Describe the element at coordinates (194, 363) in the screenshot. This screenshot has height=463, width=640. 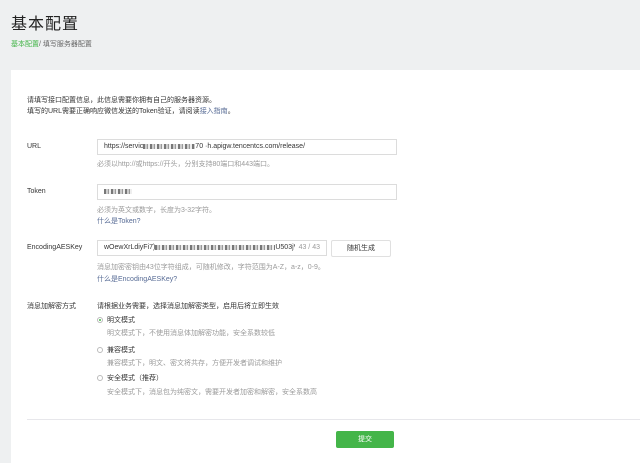
I see `compatible-mode-desc: 兼容模式下，明文、密文将共存，方便开发者调试和维护` at that location.